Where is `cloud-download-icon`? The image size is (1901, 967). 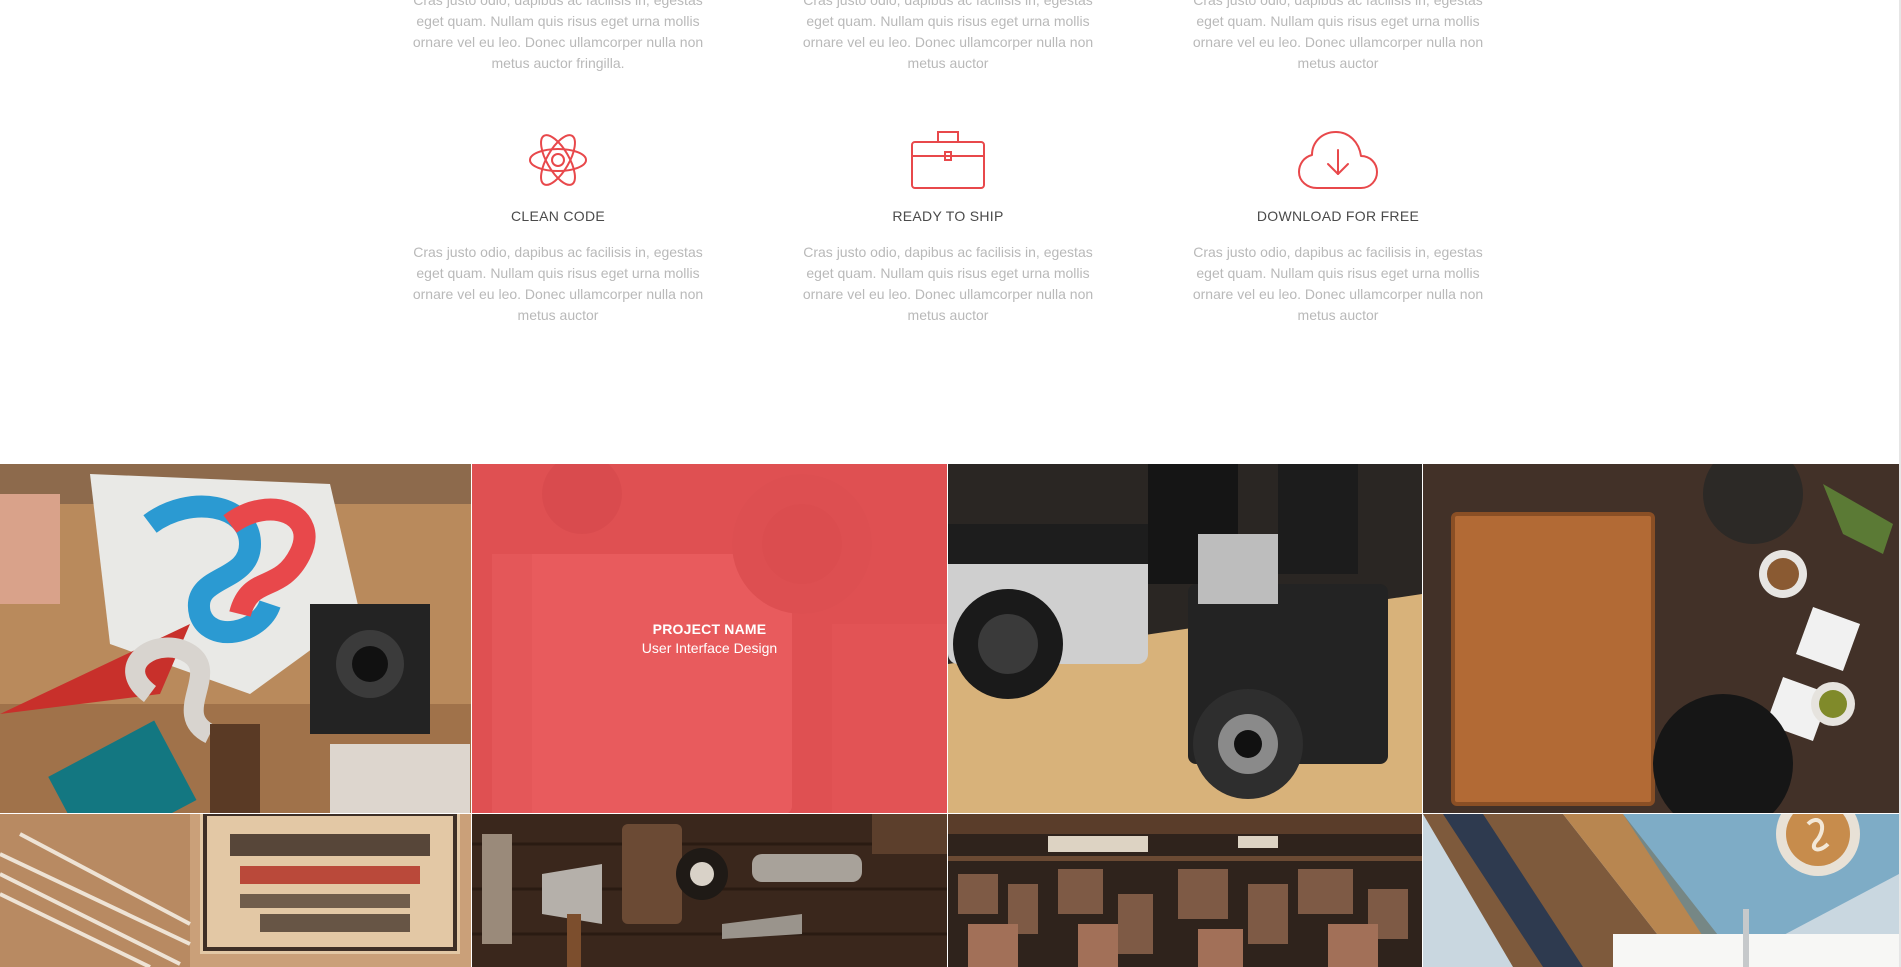
cloud-download-icon is located at coordinates (1338, 160).